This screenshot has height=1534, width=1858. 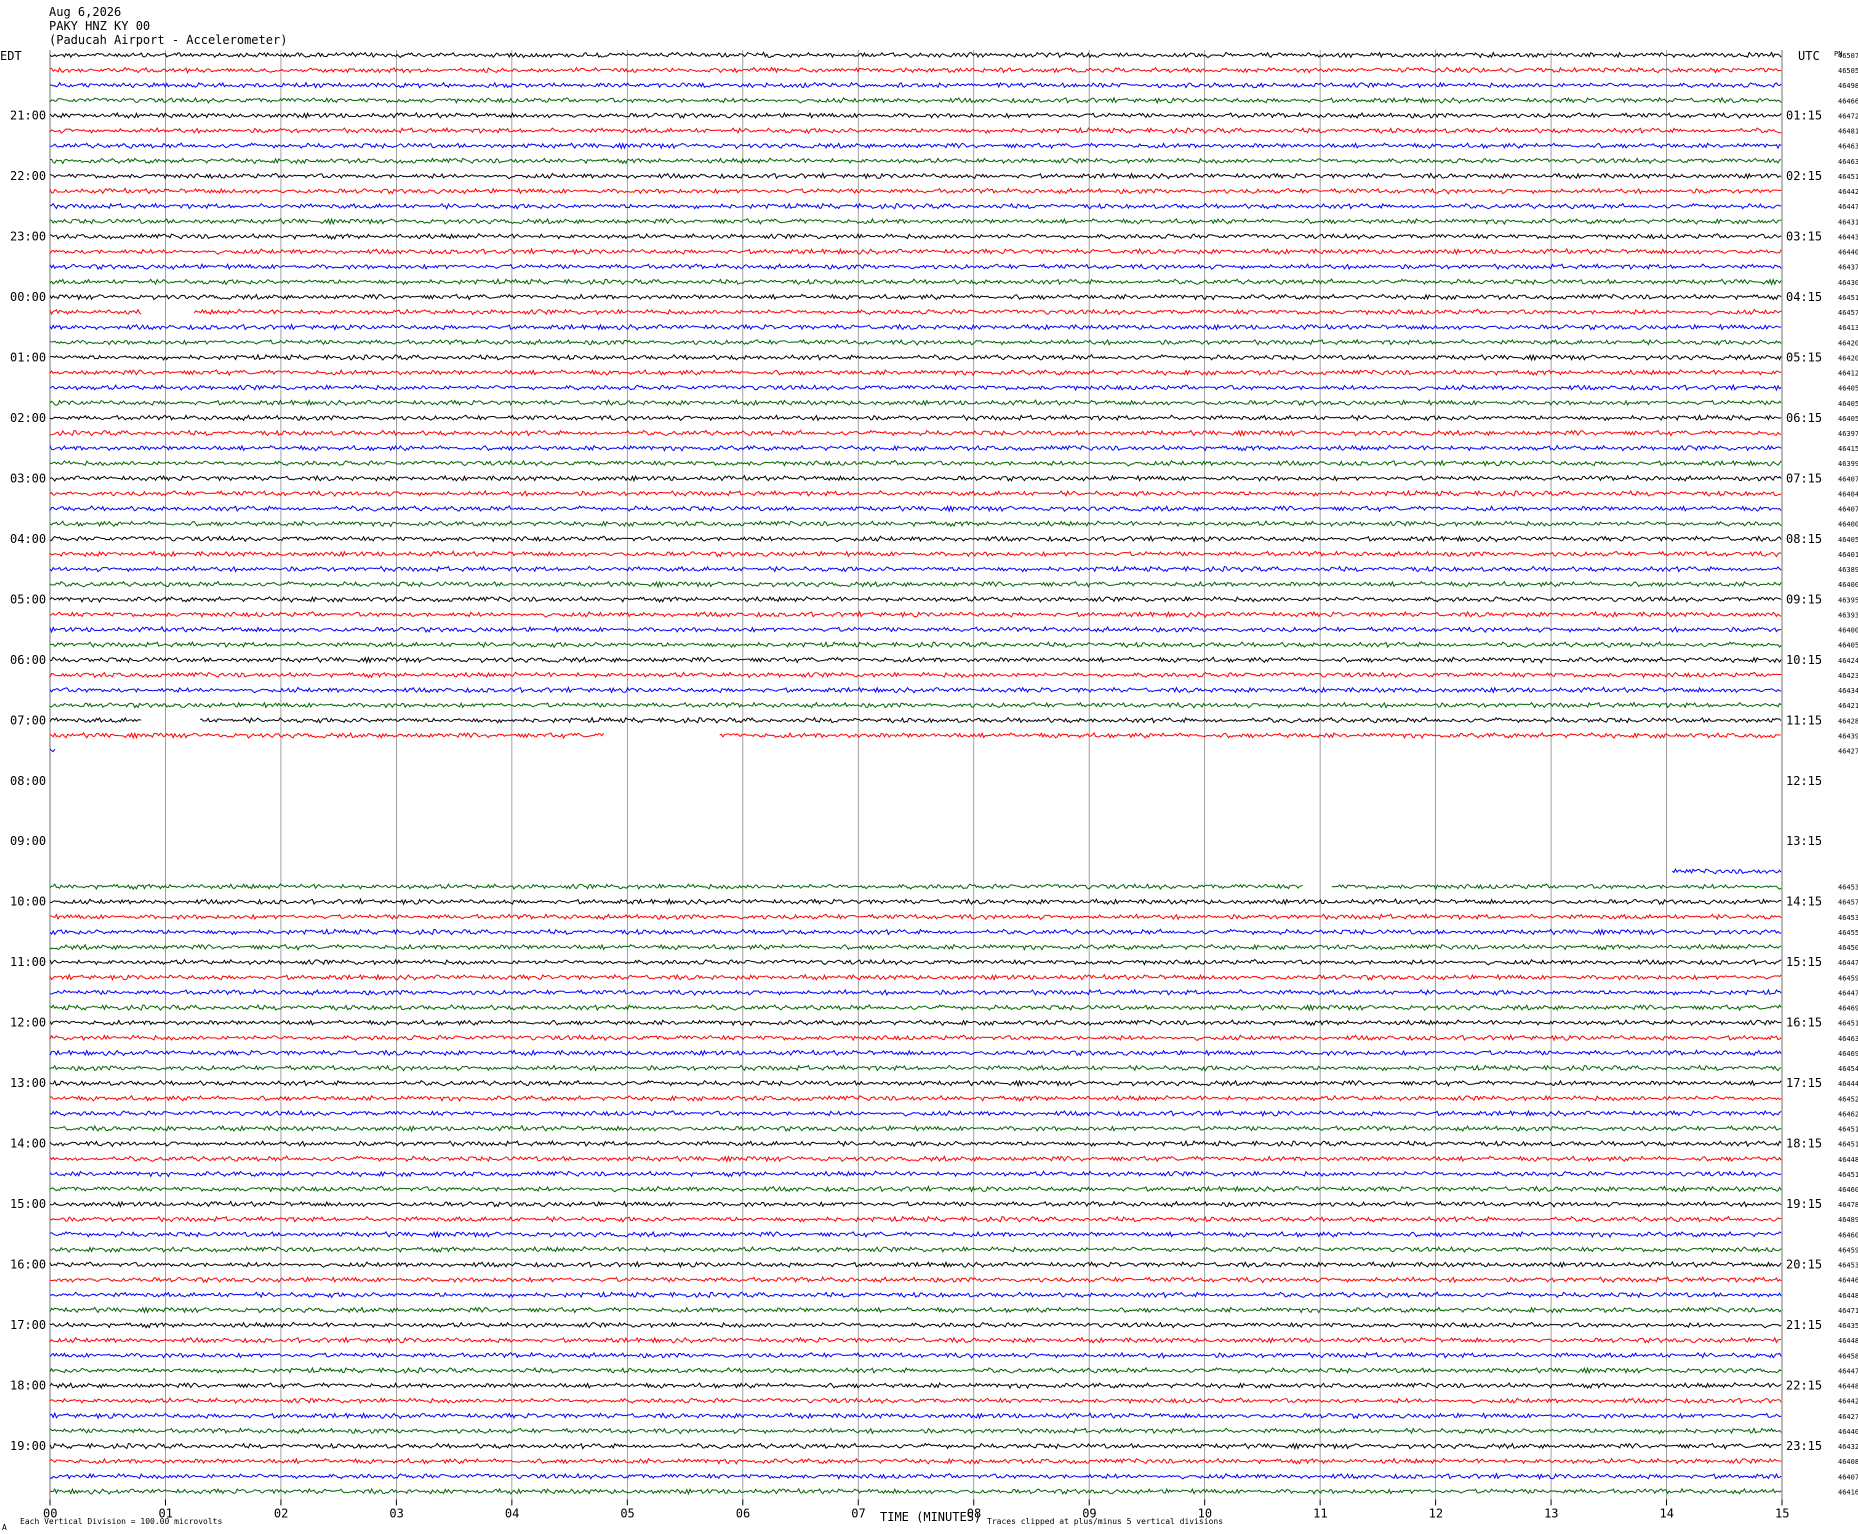 What do you see at coordinates (1848, 116) in the screenshot?
I see `row-value-label: 46472` at bounding box center [1848, 116].